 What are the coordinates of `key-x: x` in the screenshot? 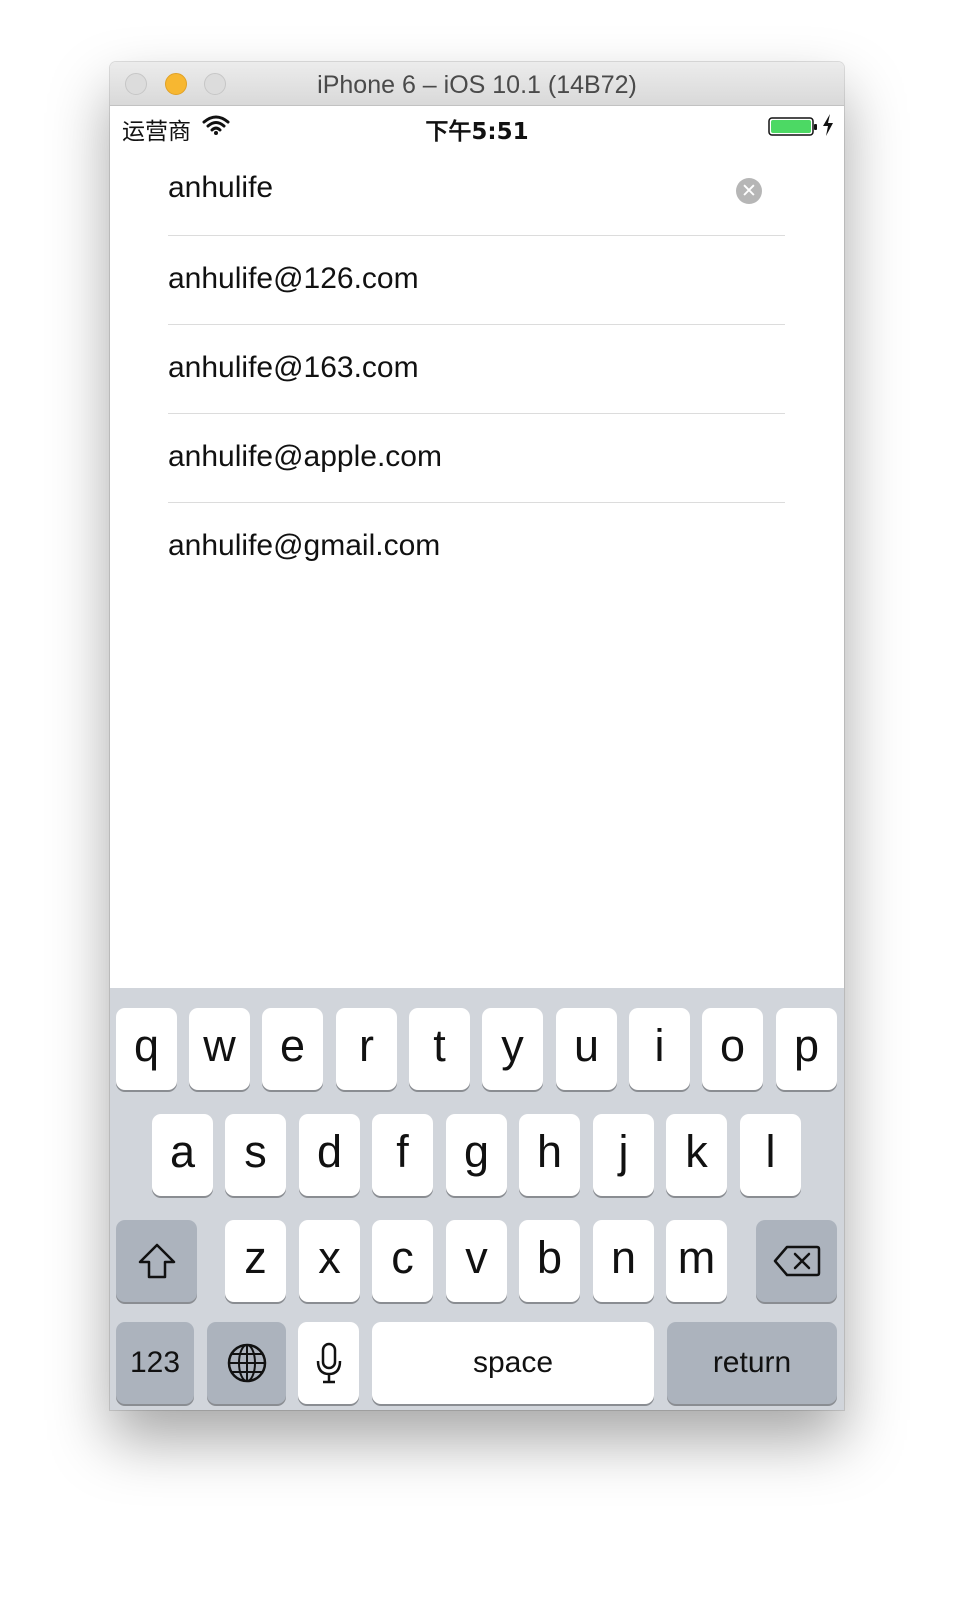 It's located at (329, 1261).